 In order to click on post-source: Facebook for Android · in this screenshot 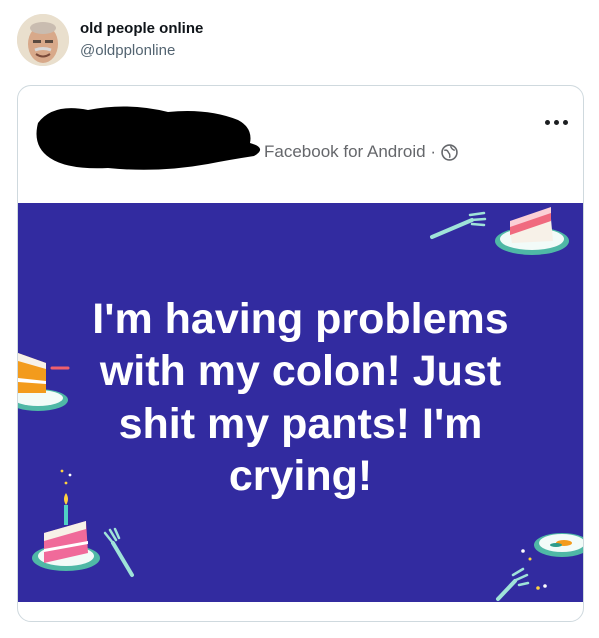, I will do `click(361, 152)`.